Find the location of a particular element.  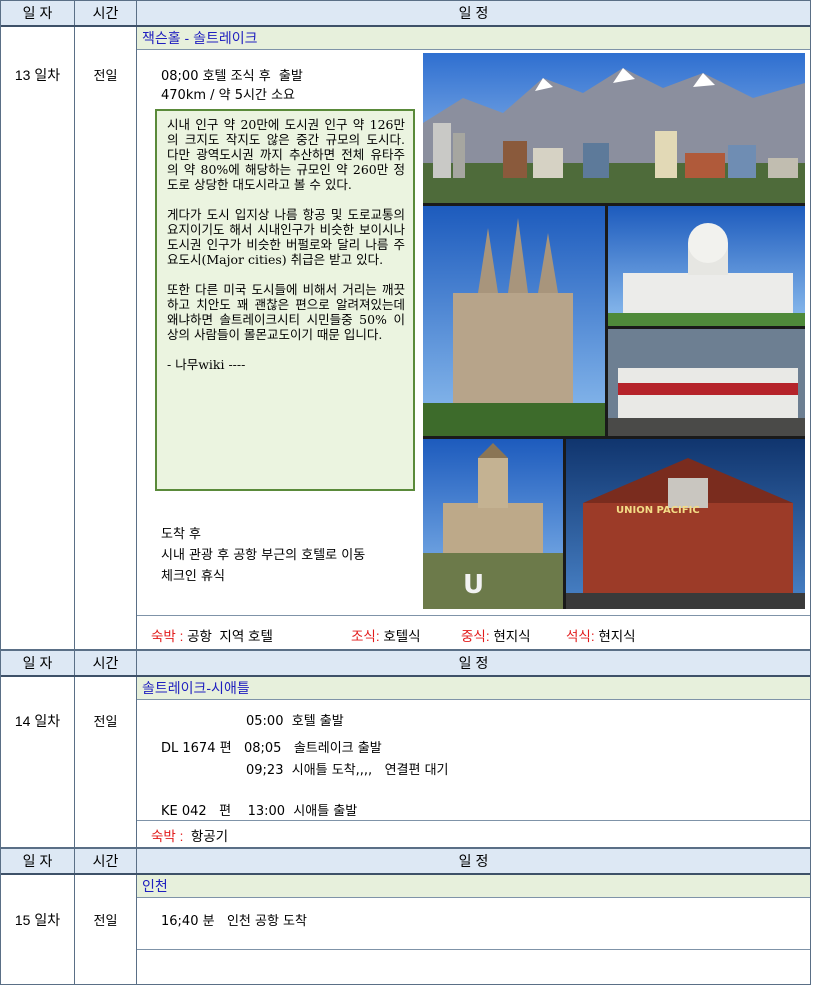

schedule-line: 09;23 시애틀 도착,,,, 연결편 대기 is located at coordinates (347, 770).